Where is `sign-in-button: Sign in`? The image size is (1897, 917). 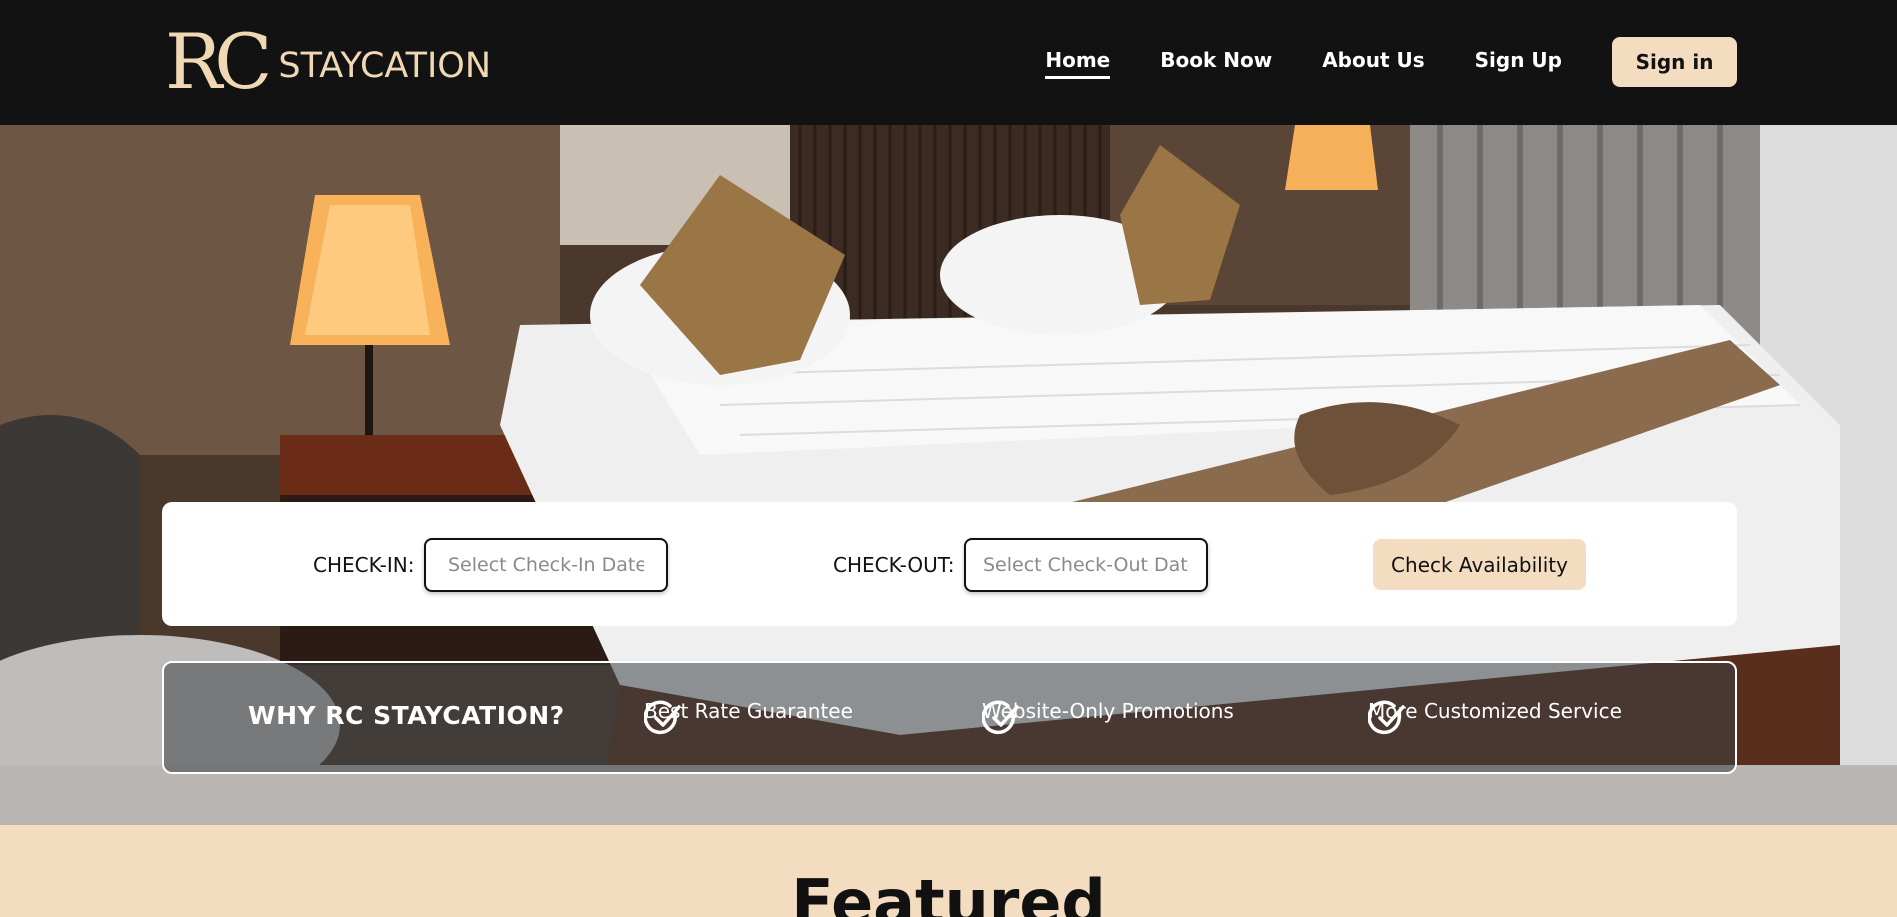
sign-in-button: Sign in is located at coordinates (1674, 62).